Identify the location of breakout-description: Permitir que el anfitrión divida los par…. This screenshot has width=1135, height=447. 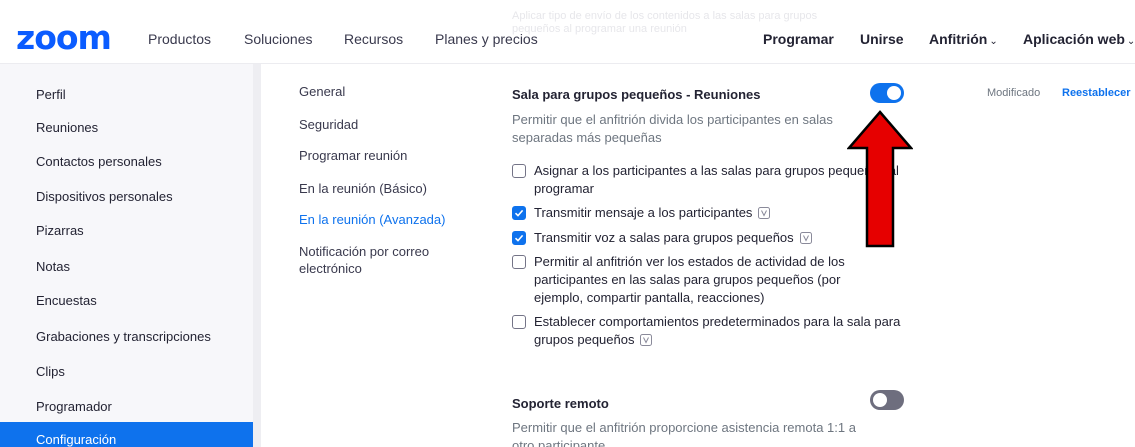
(672, 128).